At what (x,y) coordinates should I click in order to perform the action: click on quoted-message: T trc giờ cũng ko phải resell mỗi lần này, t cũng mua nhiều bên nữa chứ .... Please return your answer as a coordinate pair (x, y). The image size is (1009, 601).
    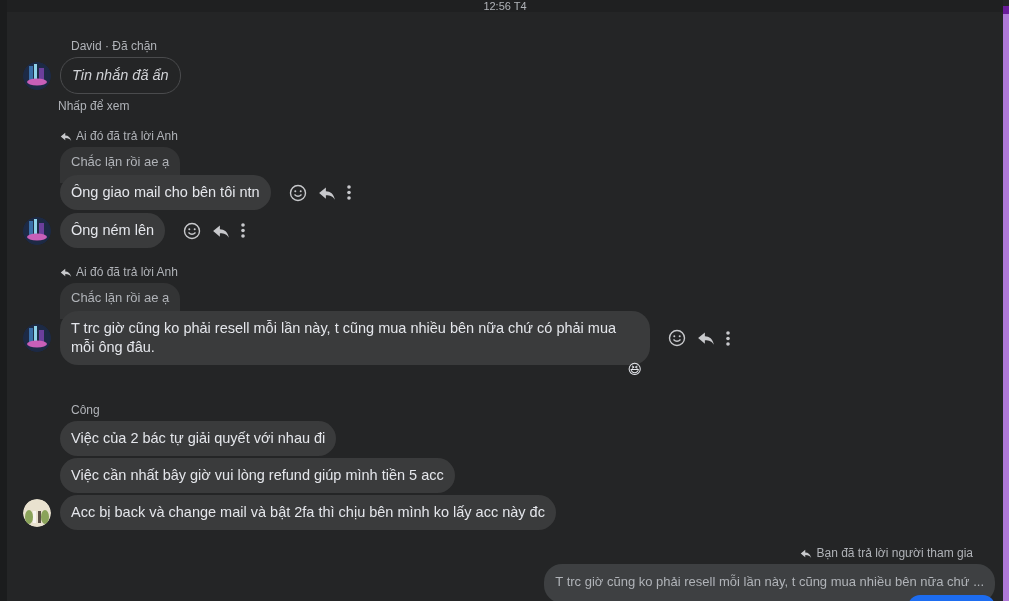
    Looking at the image, I should click on (769, 582).